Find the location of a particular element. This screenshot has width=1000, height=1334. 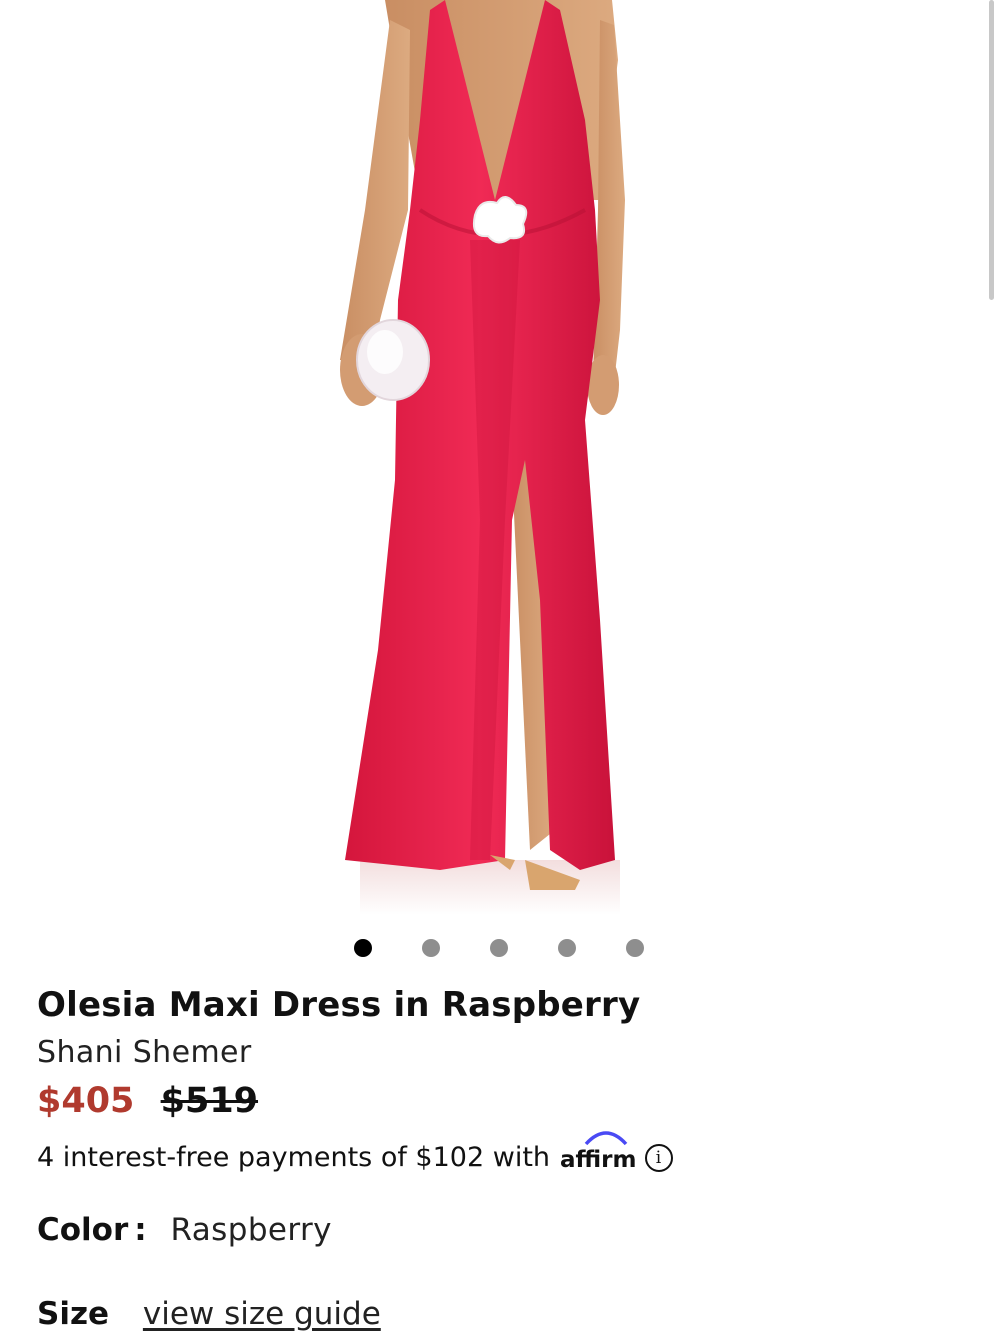

affirm-arc-icon is located at coordinates (606, 1138).